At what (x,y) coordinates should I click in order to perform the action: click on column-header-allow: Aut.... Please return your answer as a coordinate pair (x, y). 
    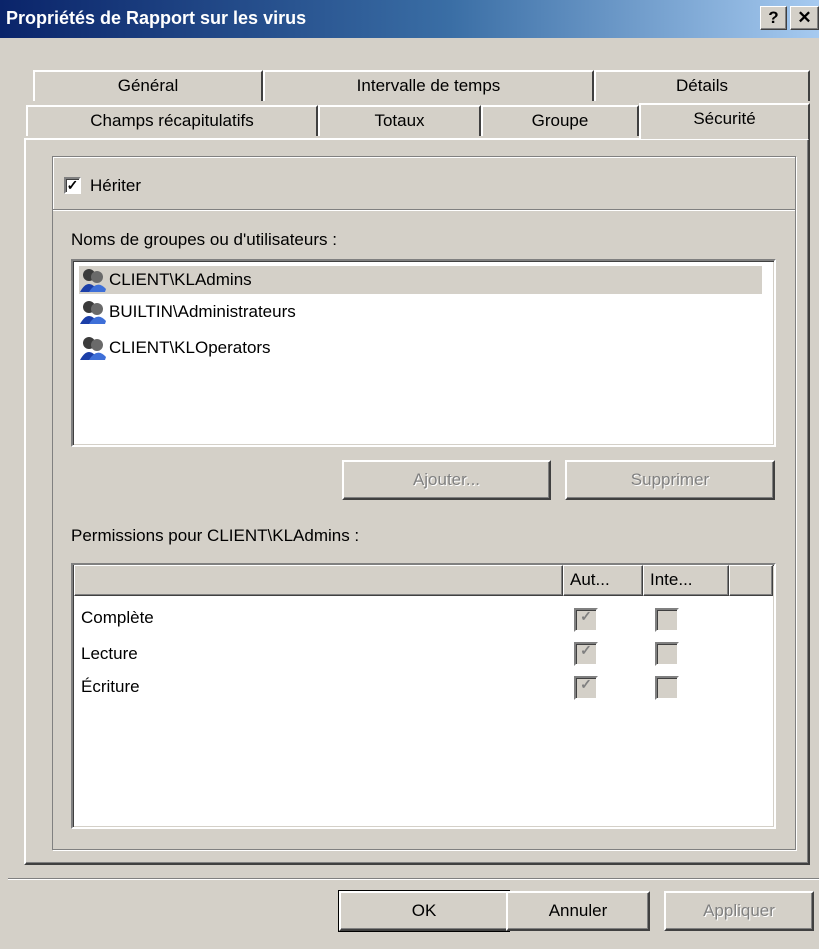
    Looking at the image, I should click on (603, 580).